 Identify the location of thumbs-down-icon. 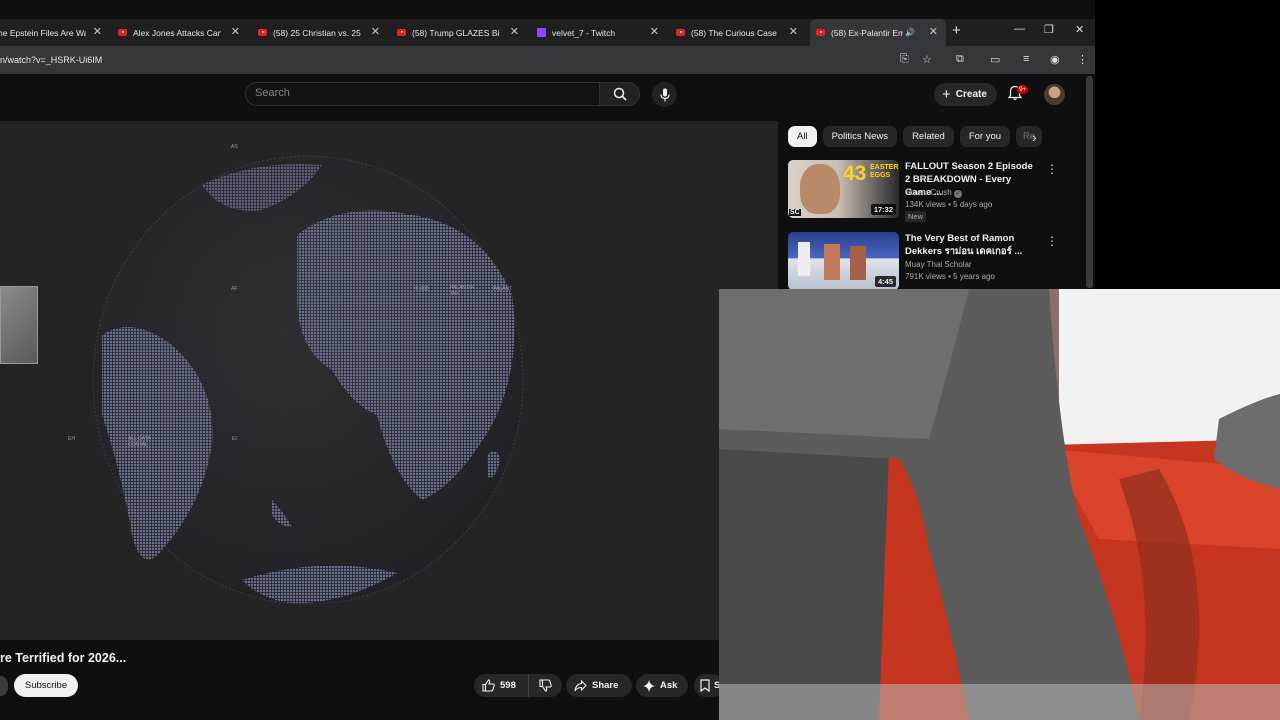
(545, 685).